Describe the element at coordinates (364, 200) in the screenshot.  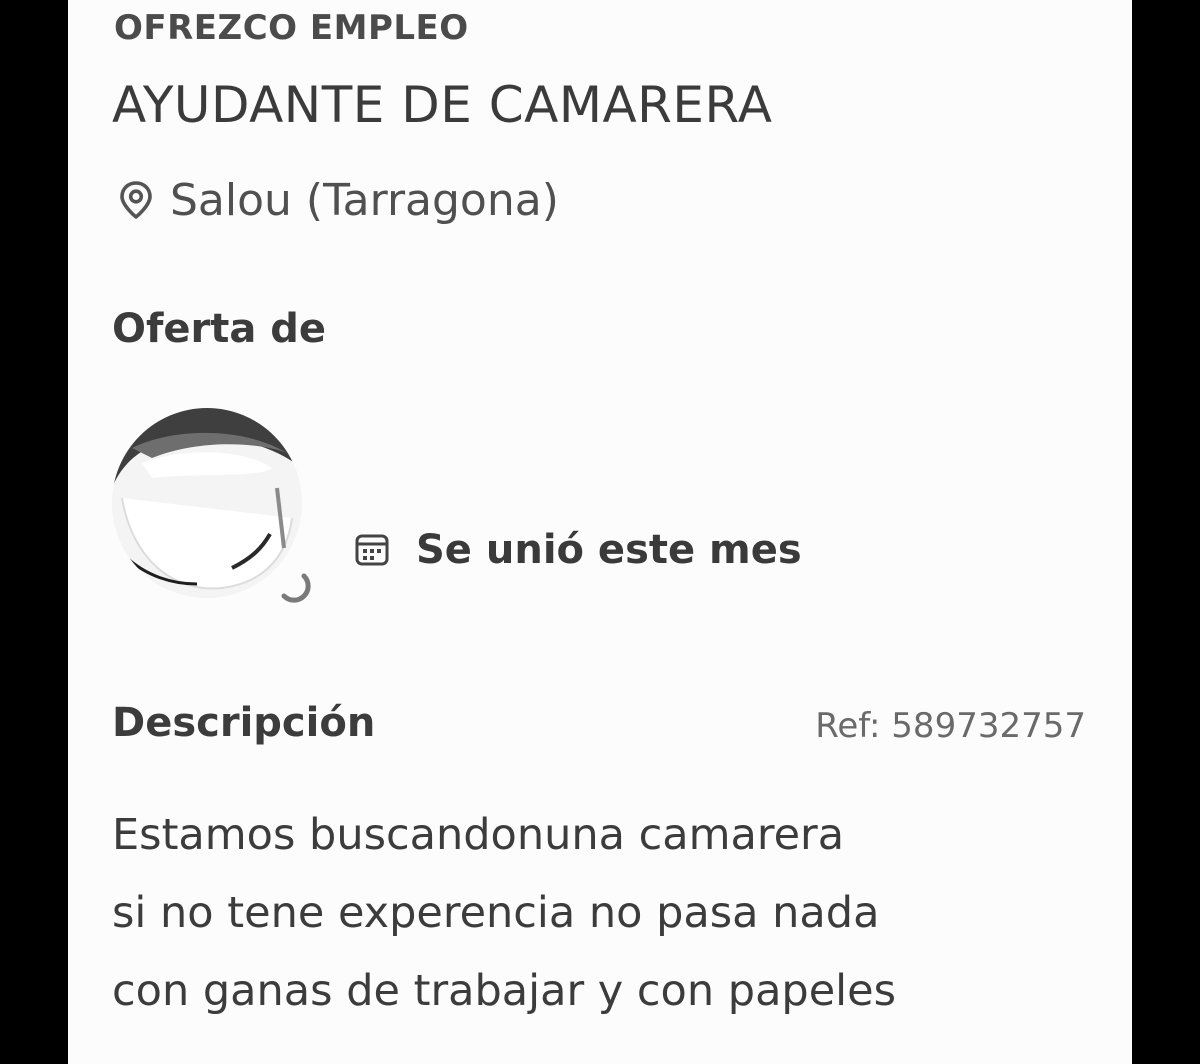
I see `location-text: Salou (Tarragona)` at that location.